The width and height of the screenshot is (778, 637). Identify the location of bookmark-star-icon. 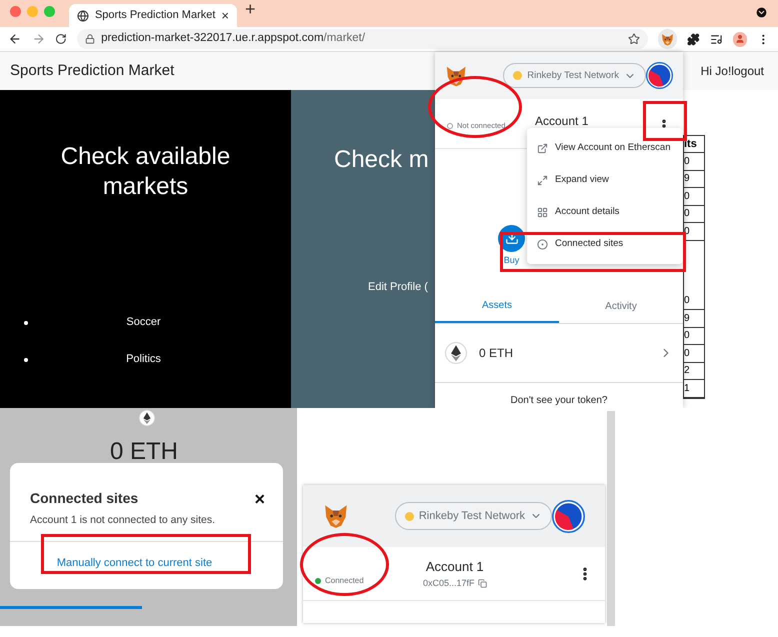
(634, 39).